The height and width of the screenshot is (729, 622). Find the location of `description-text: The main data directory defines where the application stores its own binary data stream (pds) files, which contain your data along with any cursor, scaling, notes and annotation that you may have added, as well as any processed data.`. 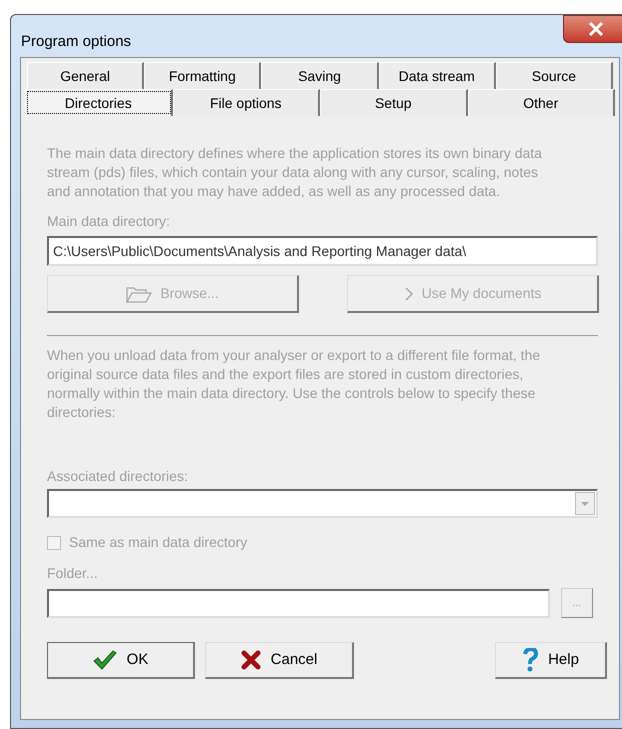

description-text: The main data directory defines where the application stores its own binary data stream (pds) files, which contain your data along with any cursor, scaling, notes and annotation that you may have added, as well as any processed data. is located at coordinates (295, 172).